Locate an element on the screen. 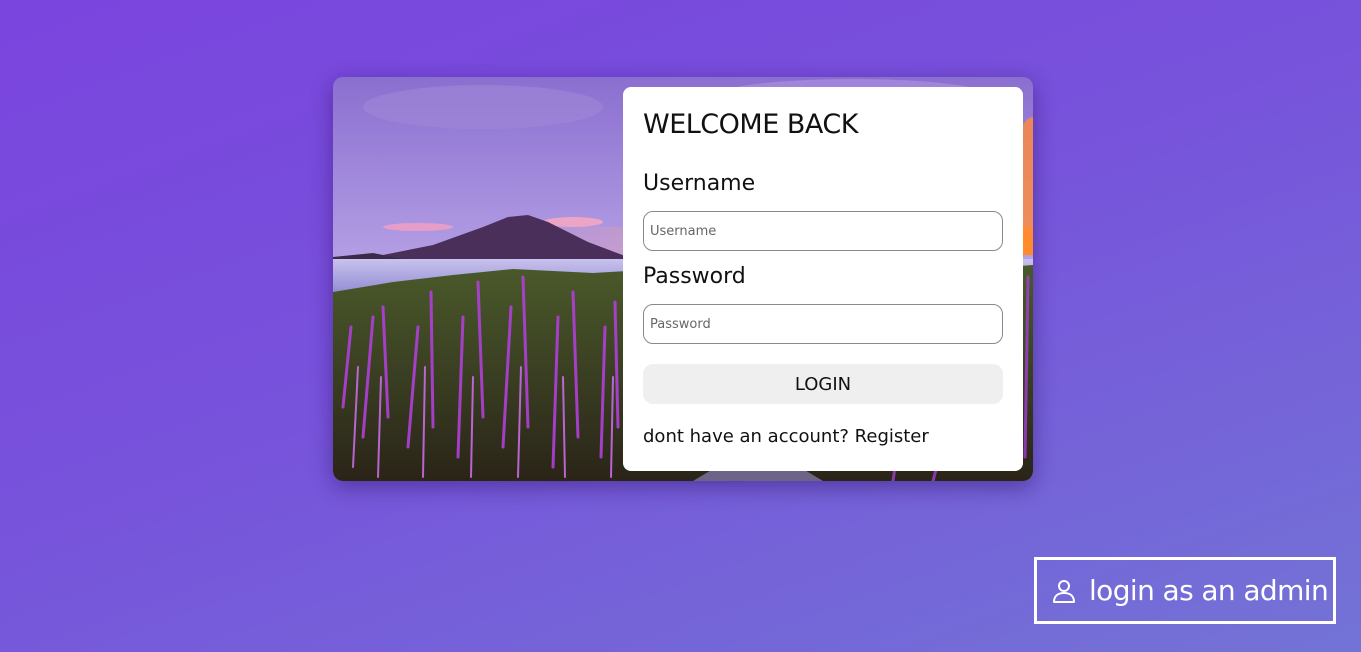  register-link: Register is located at coordinates (892, 436).